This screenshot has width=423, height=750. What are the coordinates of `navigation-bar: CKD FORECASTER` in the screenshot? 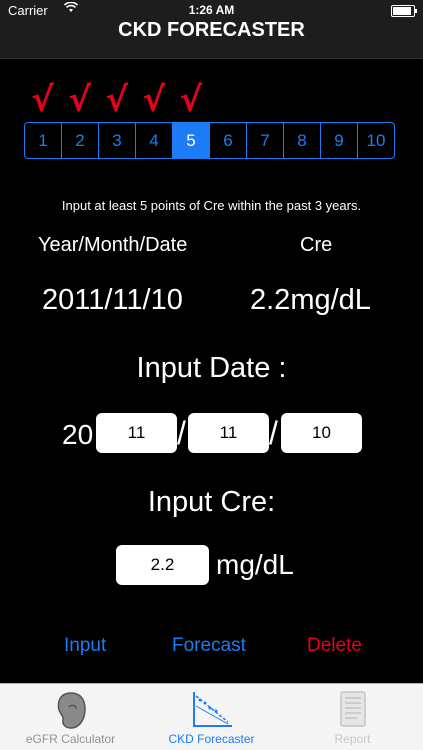 It's located at (211, 39).